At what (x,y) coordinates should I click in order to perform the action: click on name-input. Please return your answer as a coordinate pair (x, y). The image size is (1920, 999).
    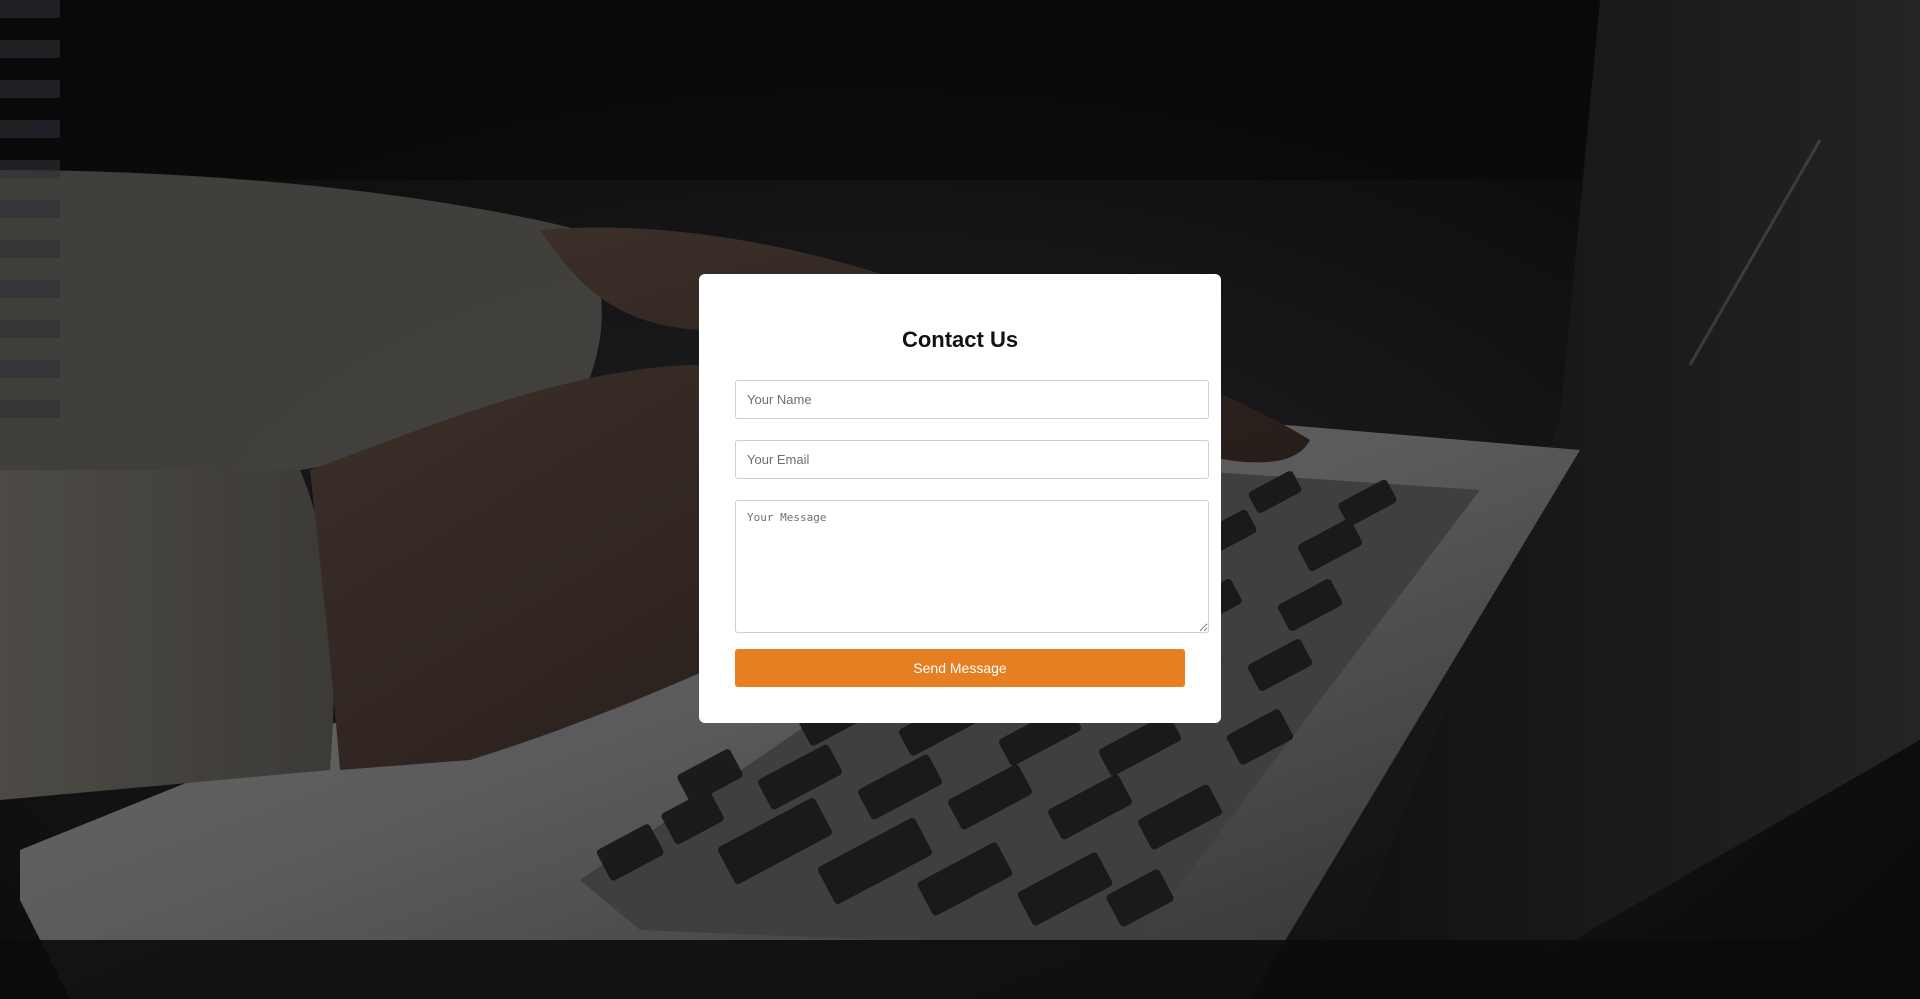
    Looking at the image, I should click on (972, 399).